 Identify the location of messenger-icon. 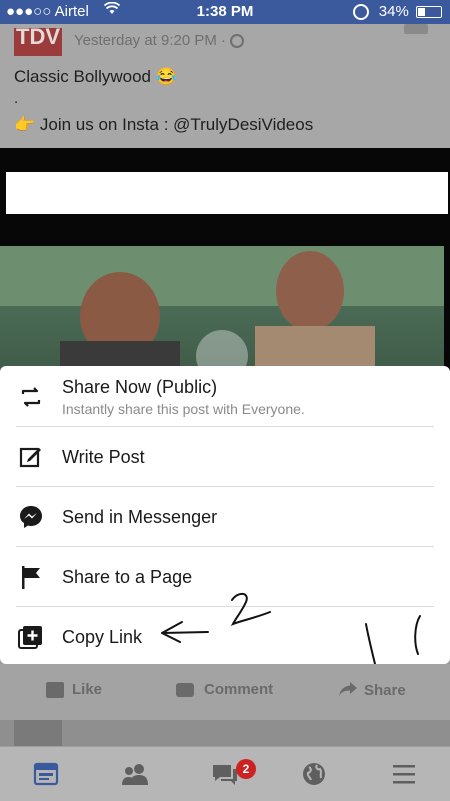
(31, 517).